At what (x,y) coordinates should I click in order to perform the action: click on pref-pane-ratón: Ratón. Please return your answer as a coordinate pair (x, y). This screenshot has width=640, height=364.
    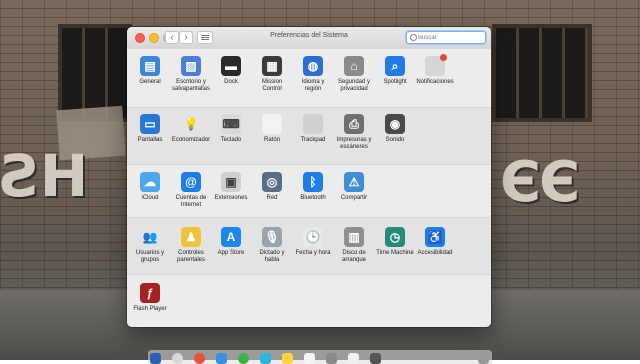
    Looking at the image, I should click on (272, 129).